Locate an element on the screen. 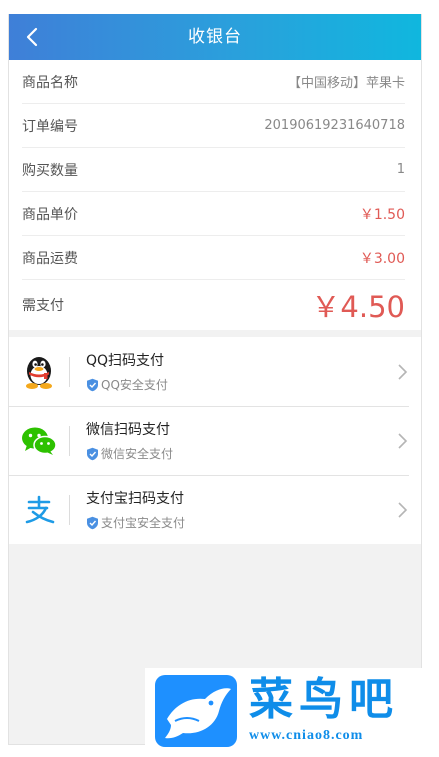  qq-pay-text: QQ扫码支付 QQ安全支付 is located at coordinates (238, 371).